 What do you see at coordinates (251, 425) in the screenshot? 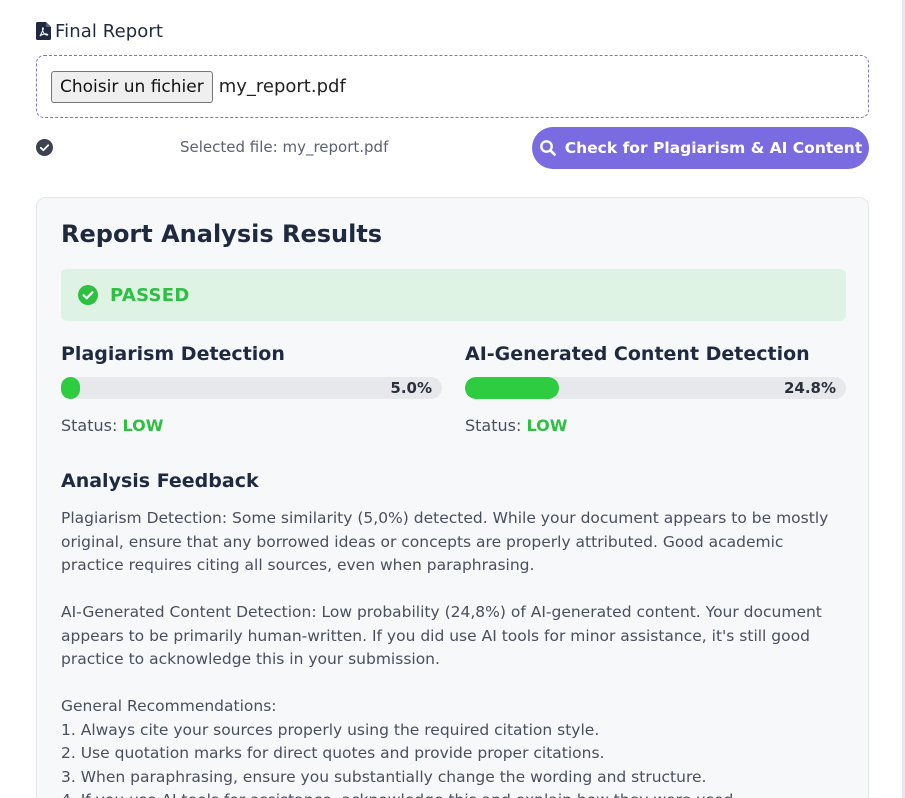
I see `plagiarism-status: Status: LOW` at bounding box center [251, 425].